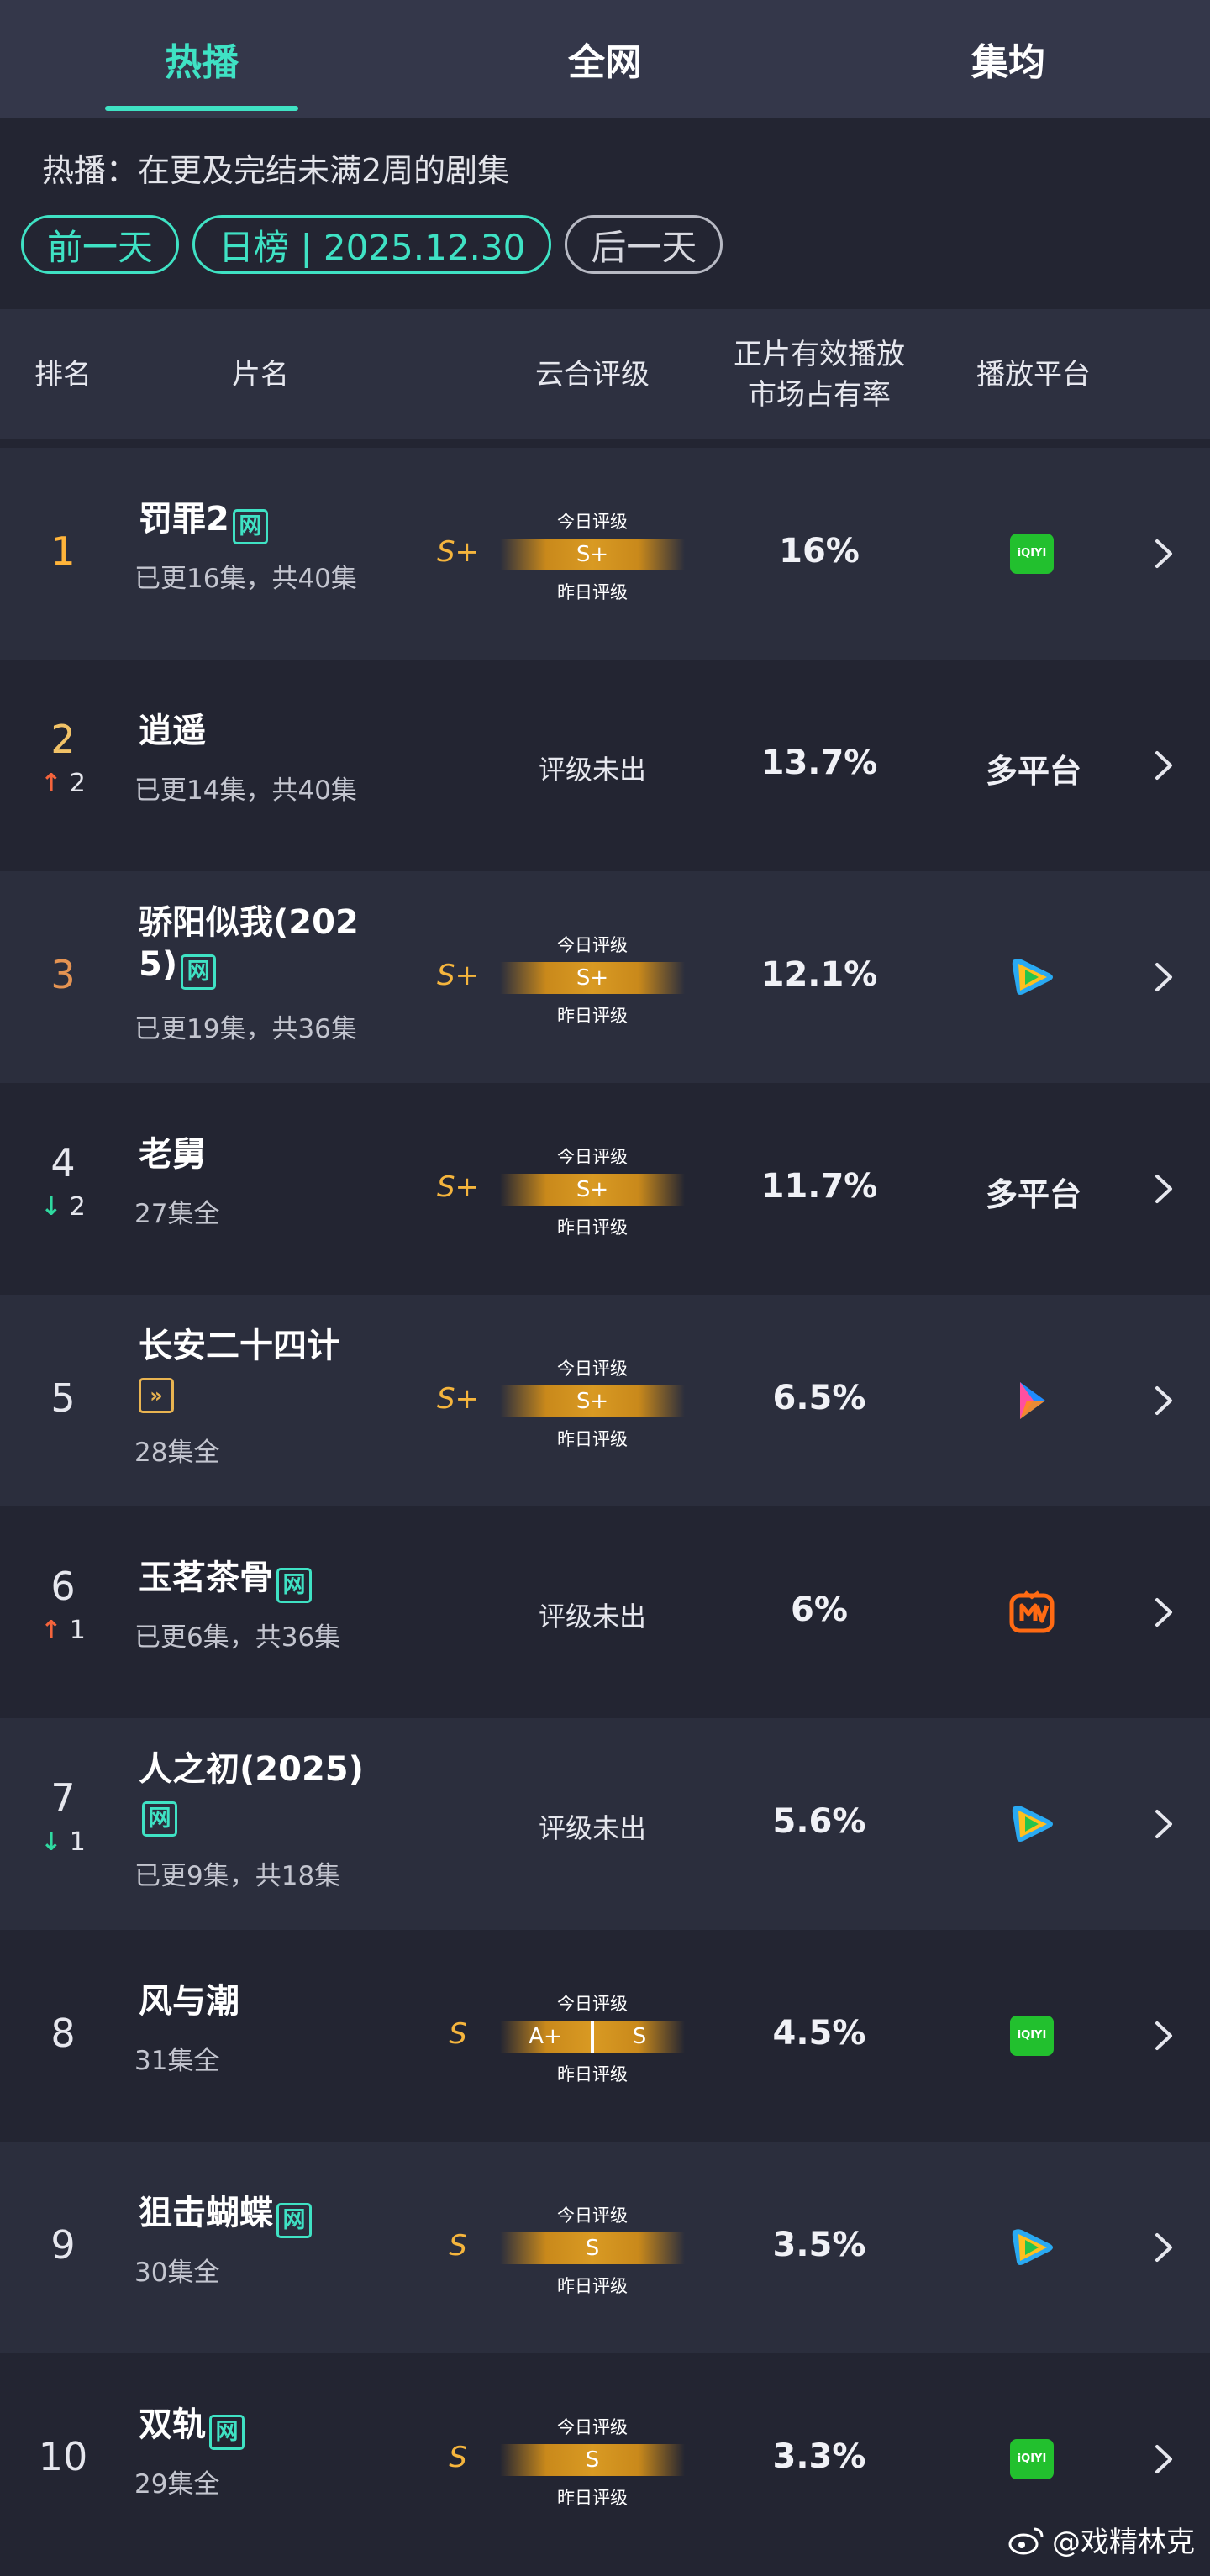 This screenshot has height=2576, width=1210. I want to click on table-row: 8 风与潮 31集全 S 今日评级 A+ S 昨日评级 4.5% iQIYI, so click(605, 2036).